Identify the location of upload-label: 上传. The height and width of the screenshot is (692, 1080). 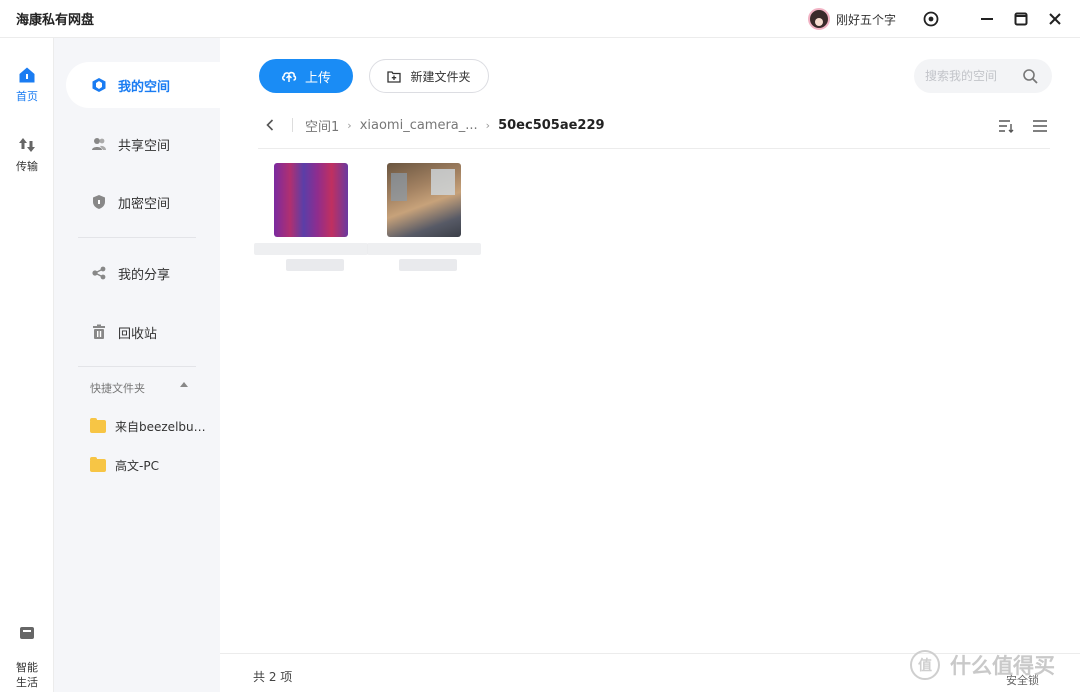
(317, 78).